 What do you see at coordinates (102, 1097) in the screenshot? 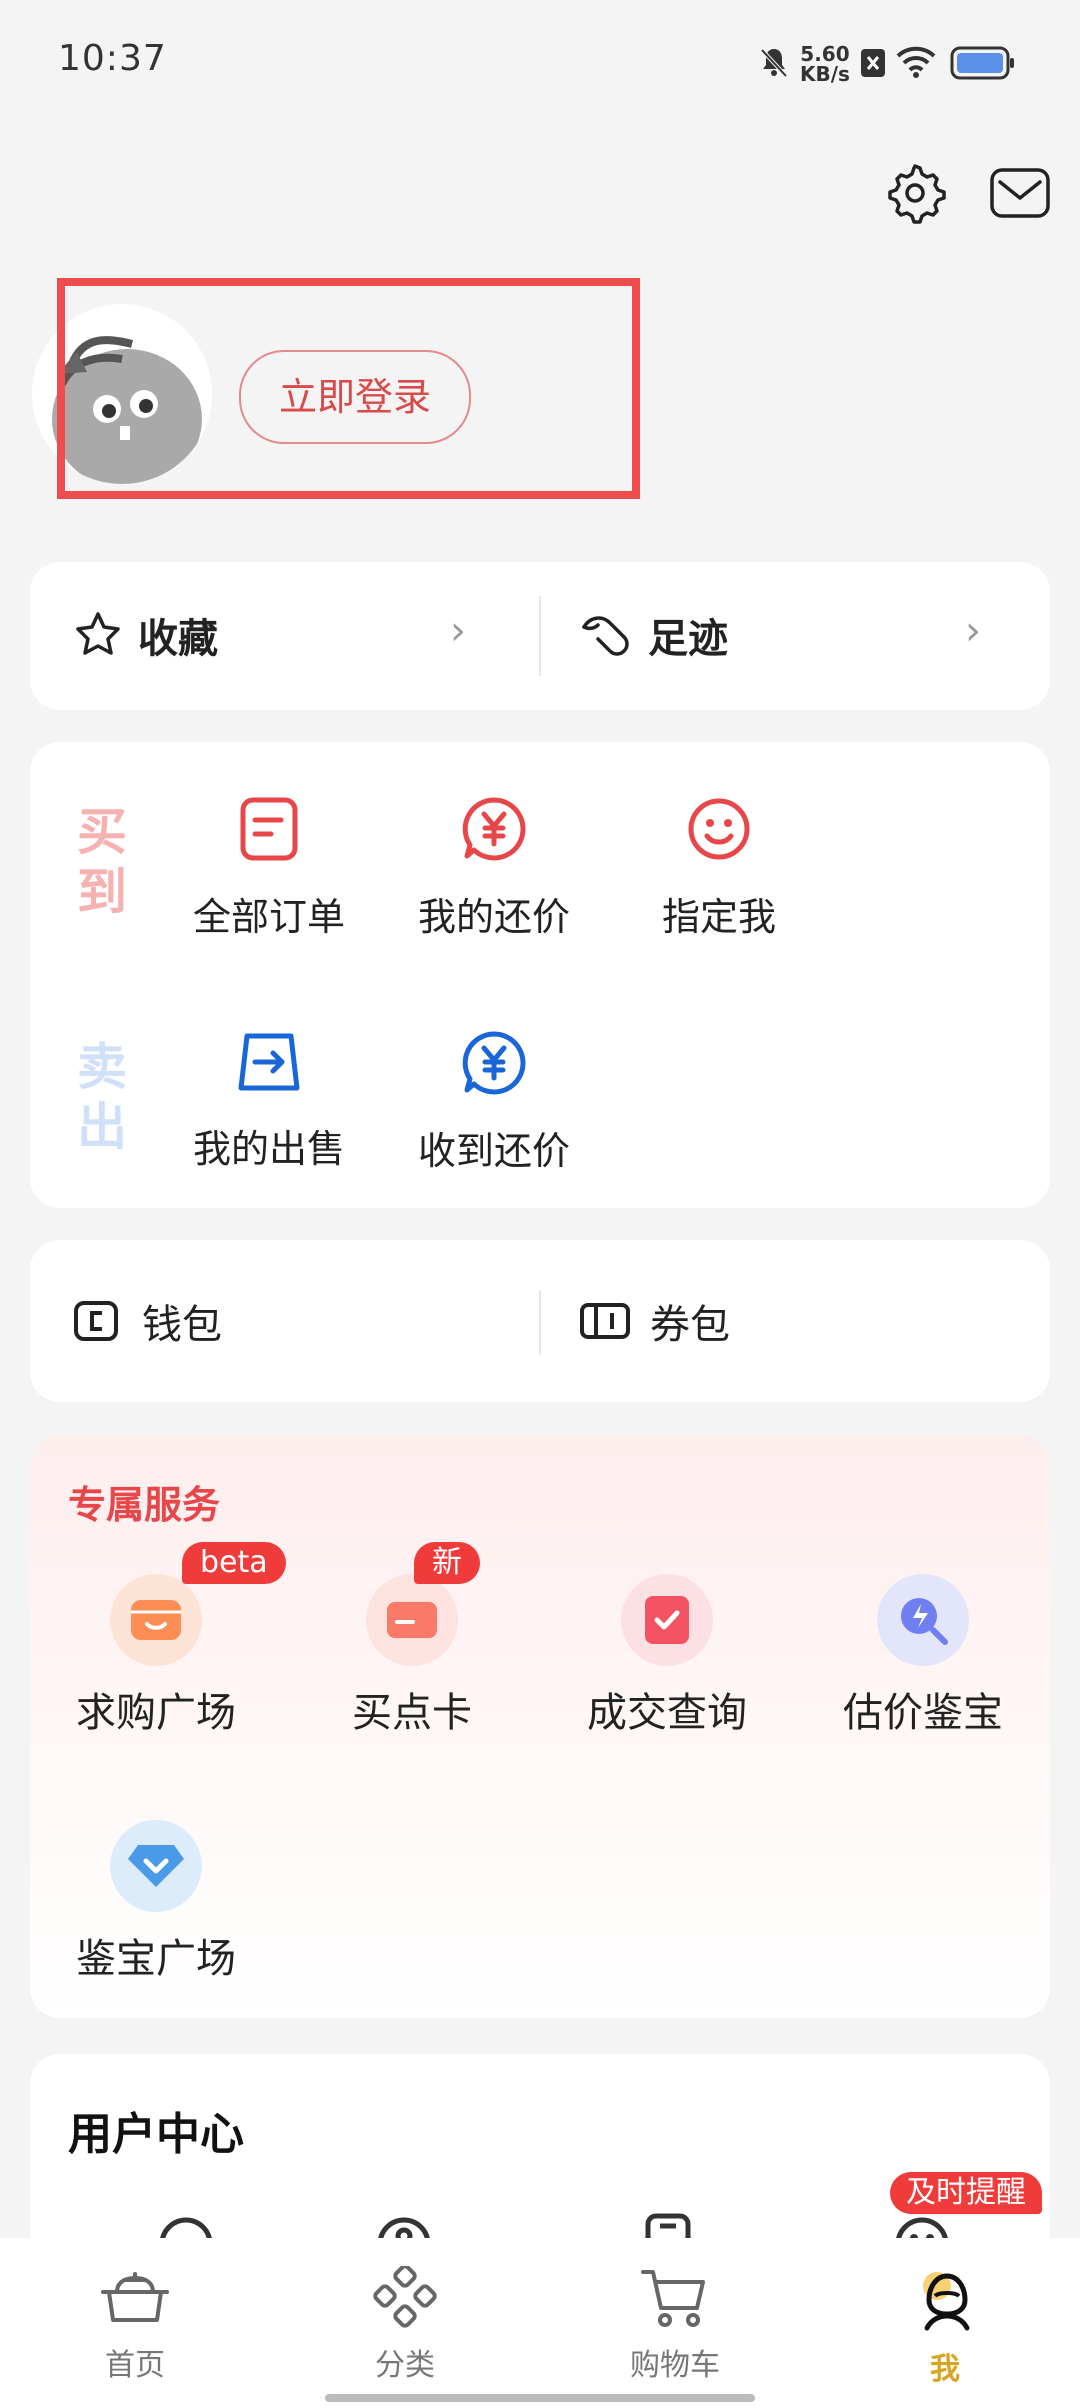
I see `sell-side-label: 卖出` at bounding box center [102, 1097].